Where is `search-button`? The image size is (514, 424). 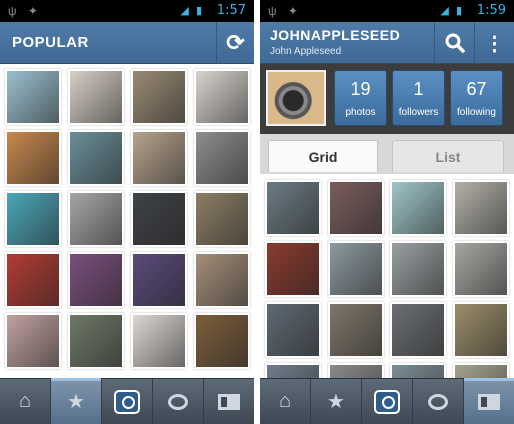
search-button is located at coordinates (454, 43).